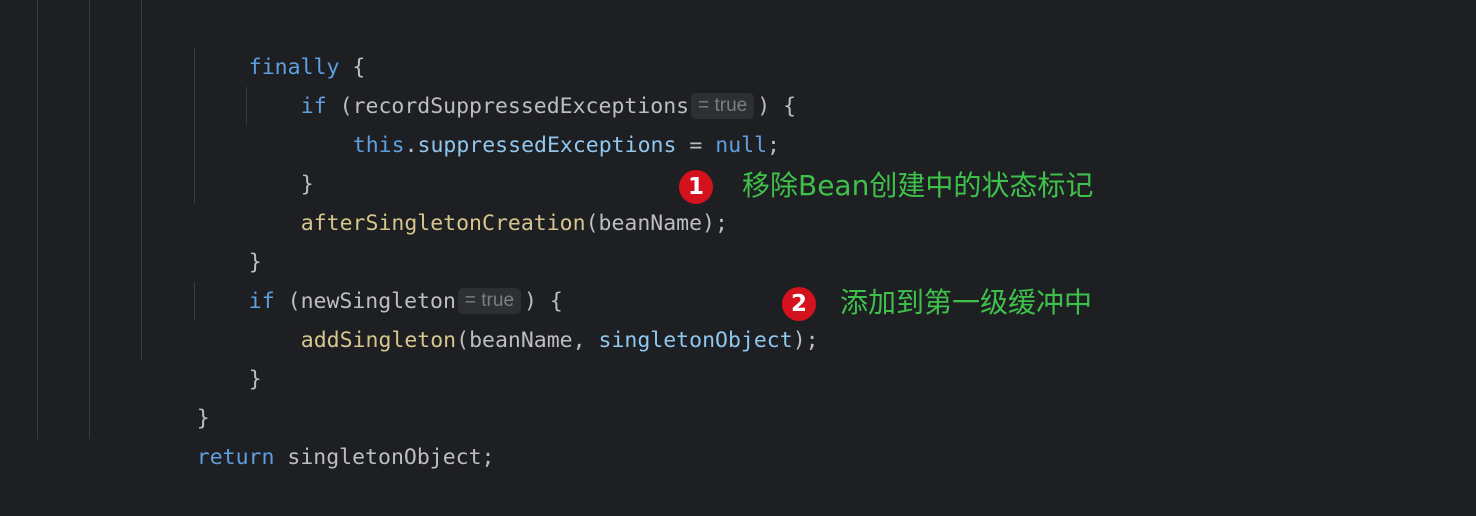  Describe the element at coordinates (547, 145) in the screenshot. I see `field-name: suppressedExceptions` at that location.